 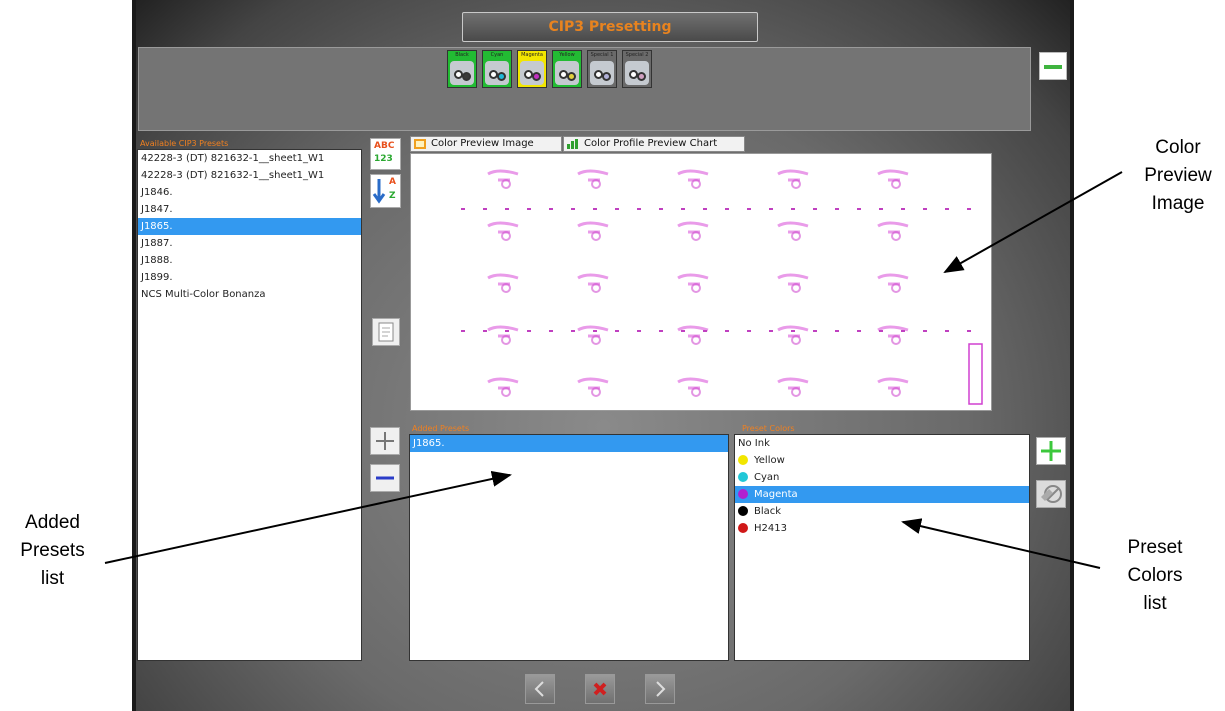 I want to click on arrow-preset-colors, so click(x=1001, y=543).